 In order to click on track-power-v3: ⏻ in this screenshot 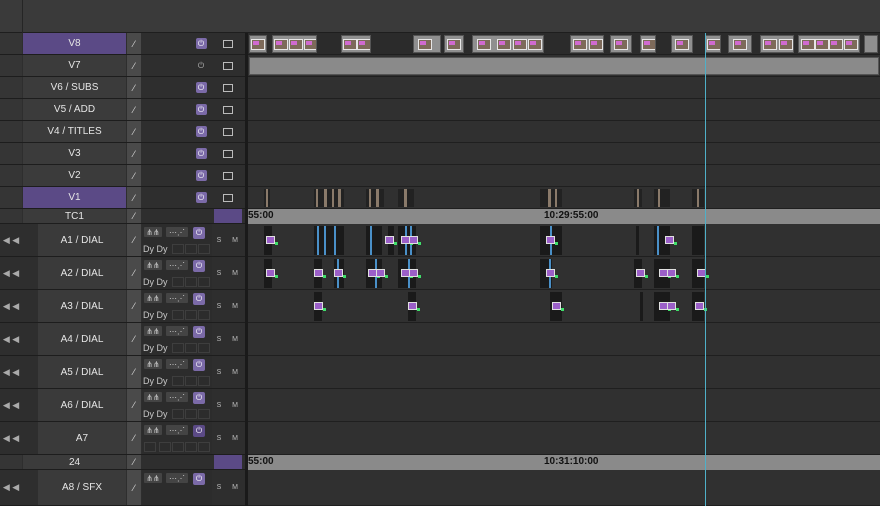, I will do `click(201, 153)`.